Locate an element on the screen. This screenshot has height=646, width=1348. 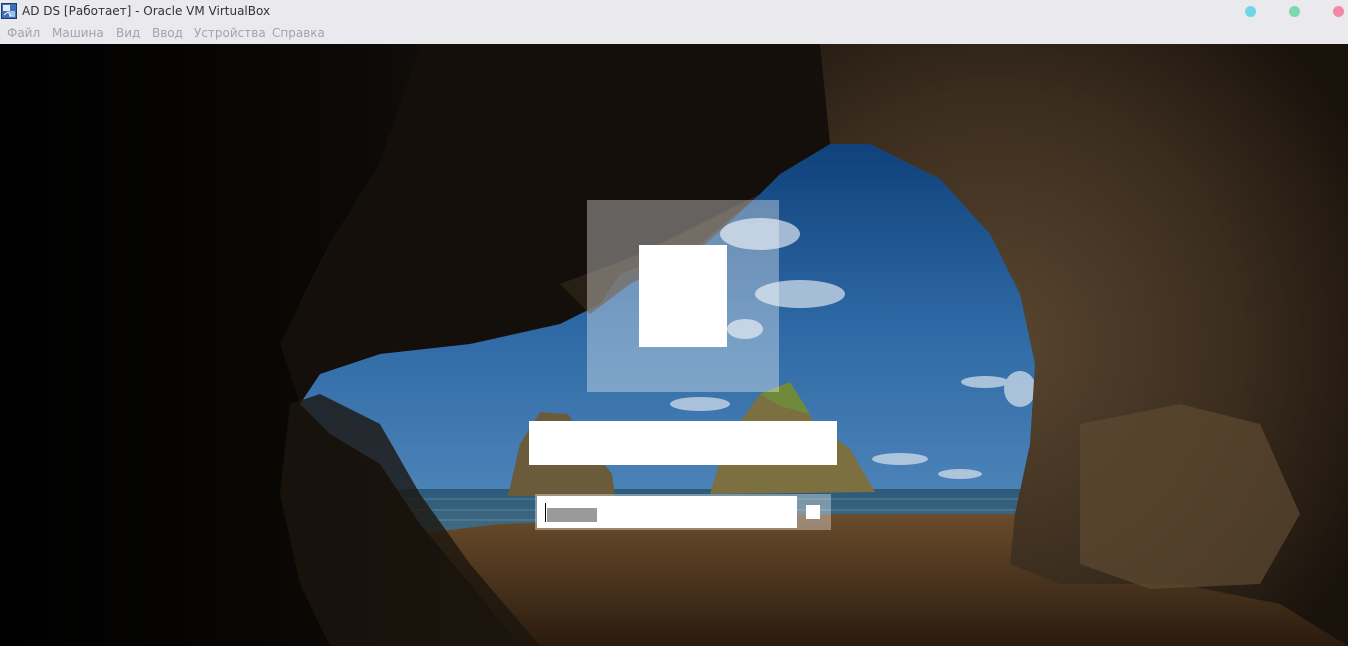
maximize-button is located at coordinates (1294, 11).